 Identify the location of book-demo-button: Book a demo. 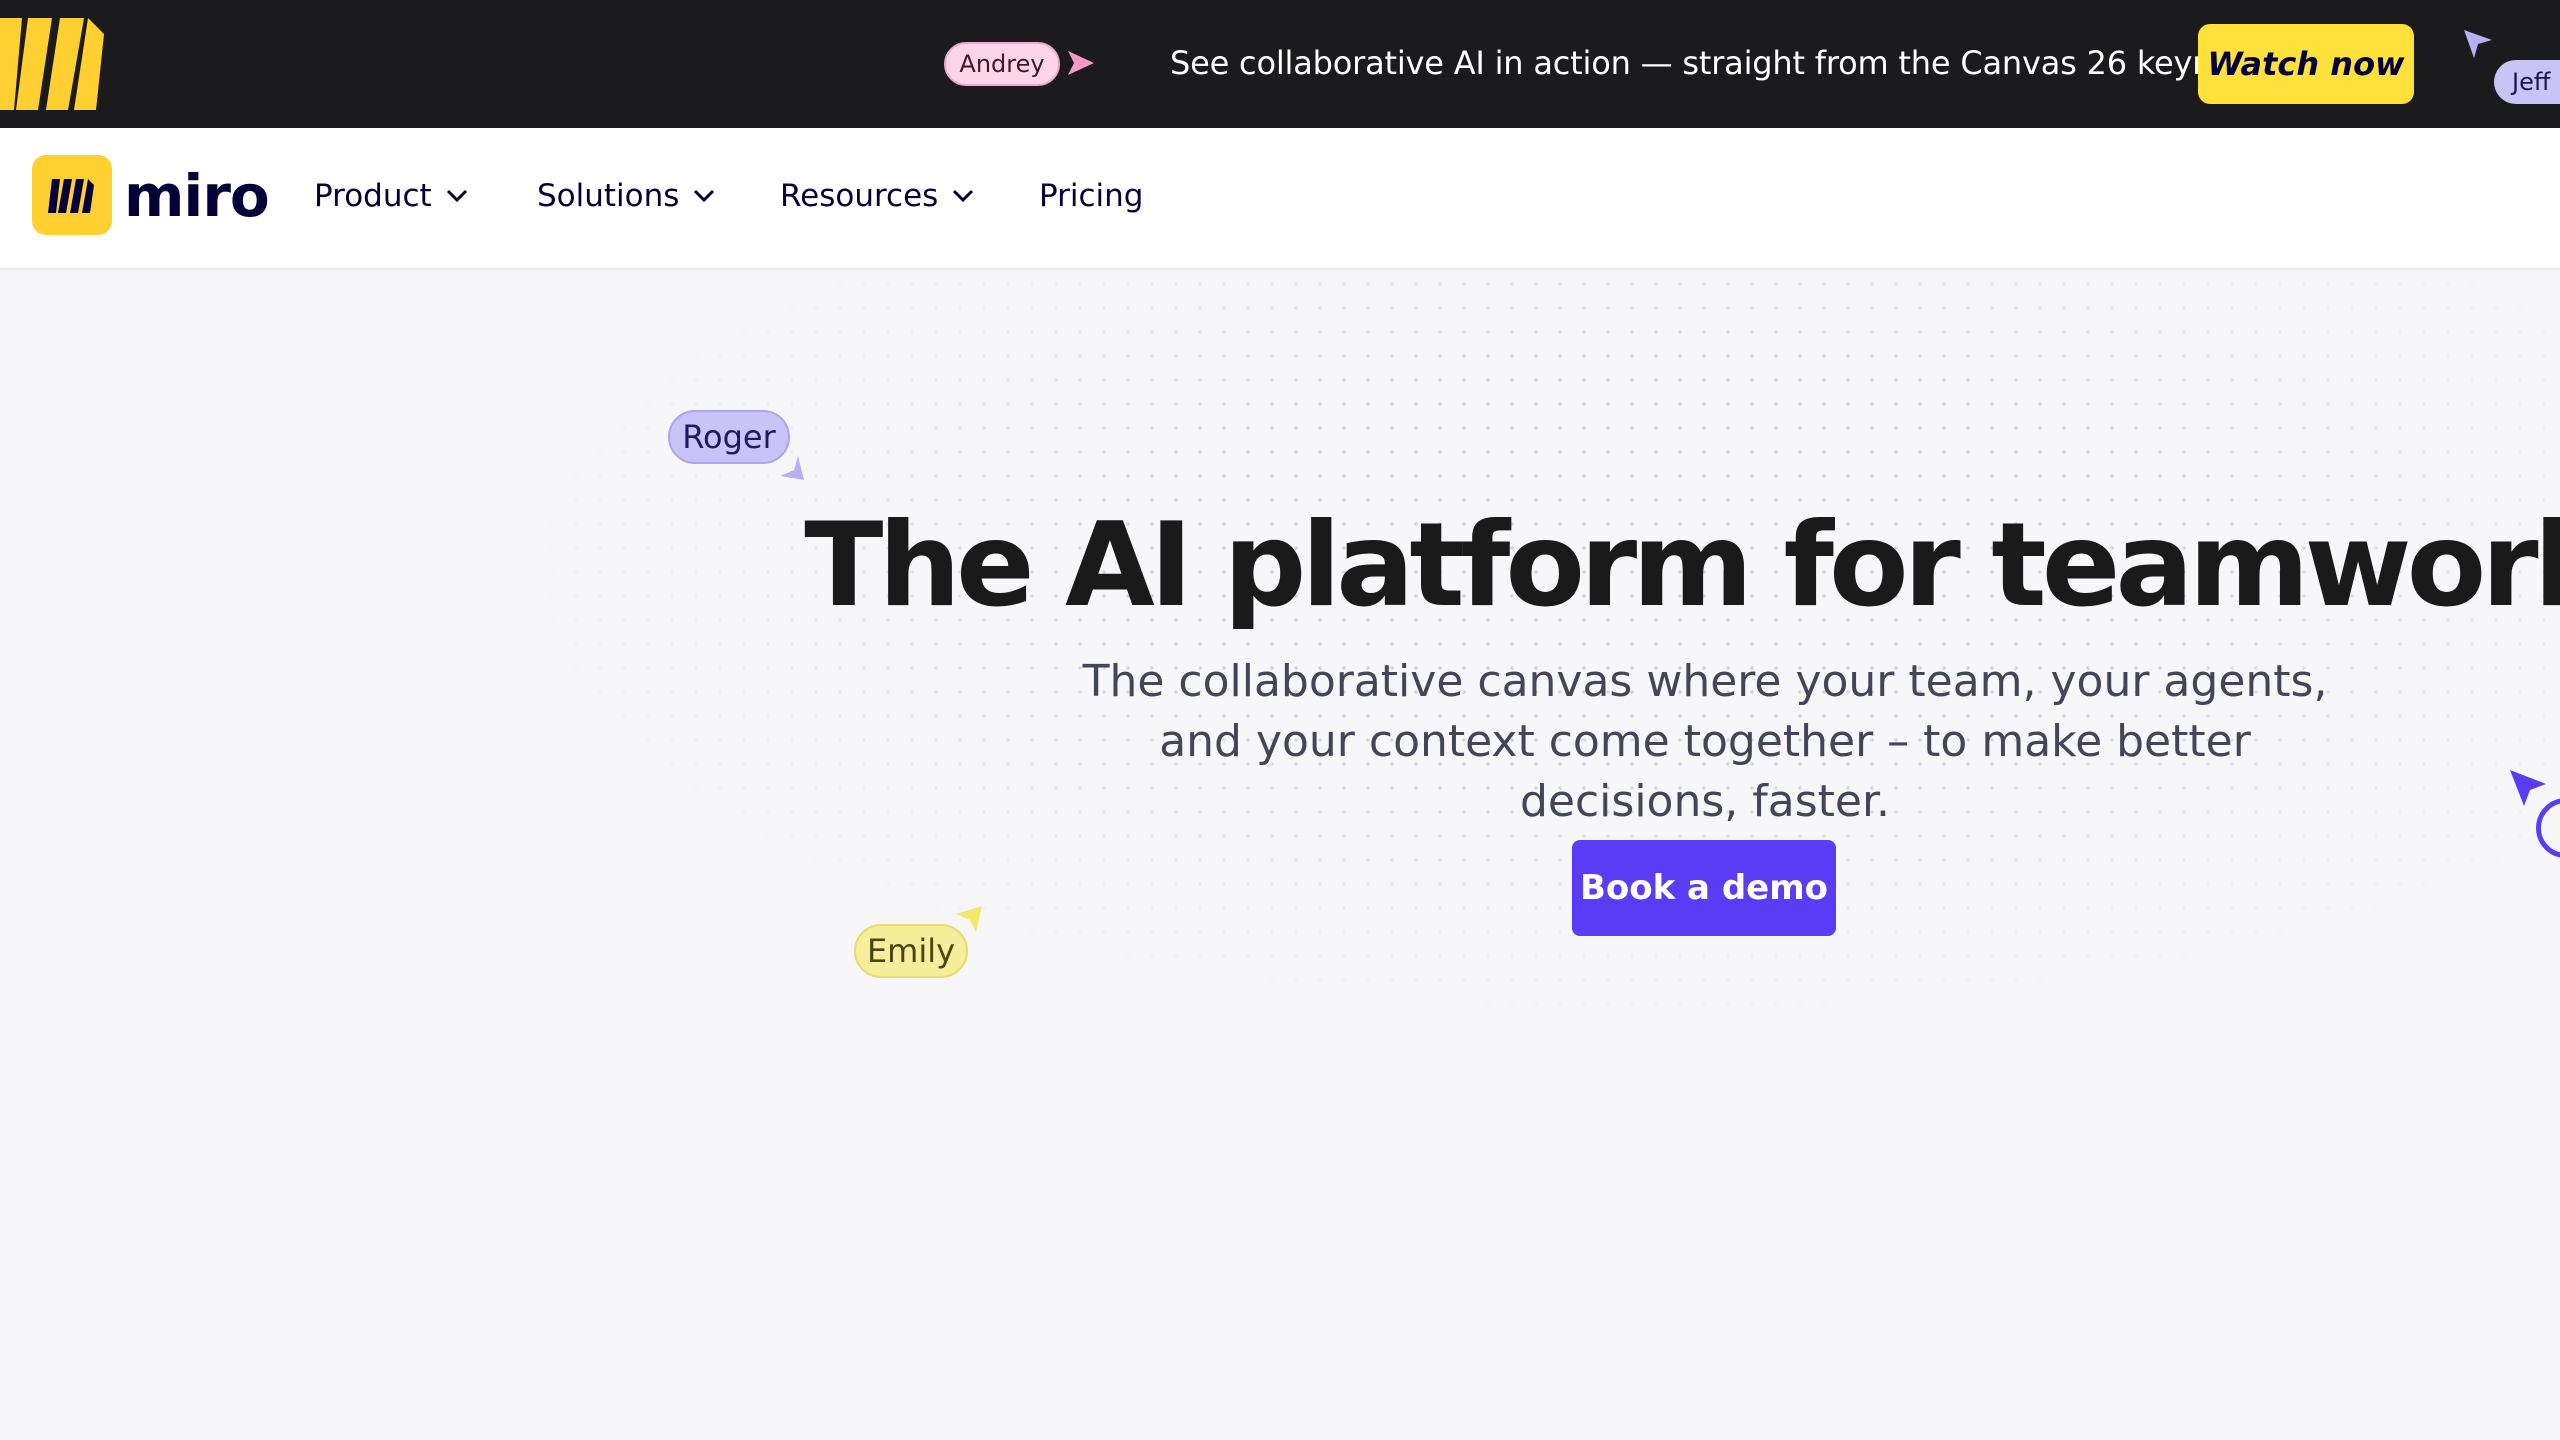
(1704, 888).